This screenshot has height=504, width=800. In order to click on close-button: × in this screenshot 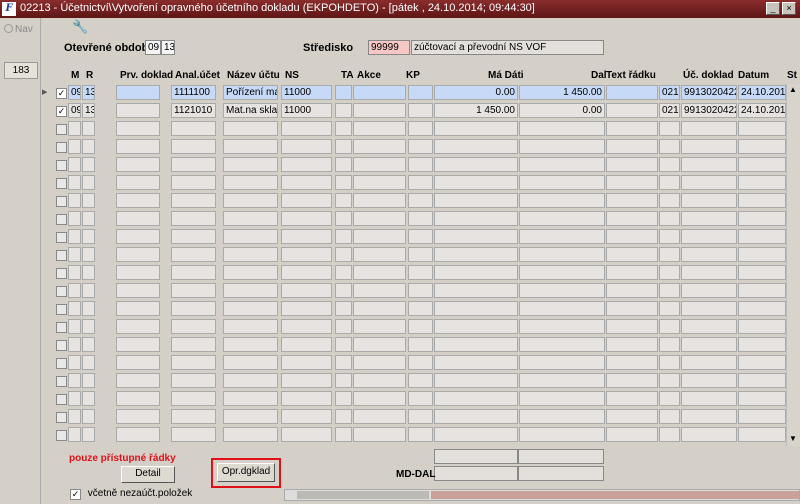, I will do `click(789, 8)`.